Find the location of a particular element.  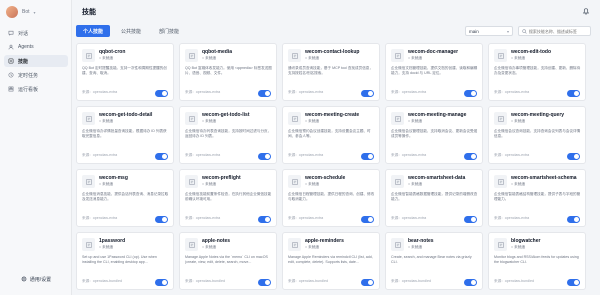

skill-description: 企业微信会议管理技能，支持取消会议、更新会议受邀成员等操作。 is located at coordinates (434, 133).